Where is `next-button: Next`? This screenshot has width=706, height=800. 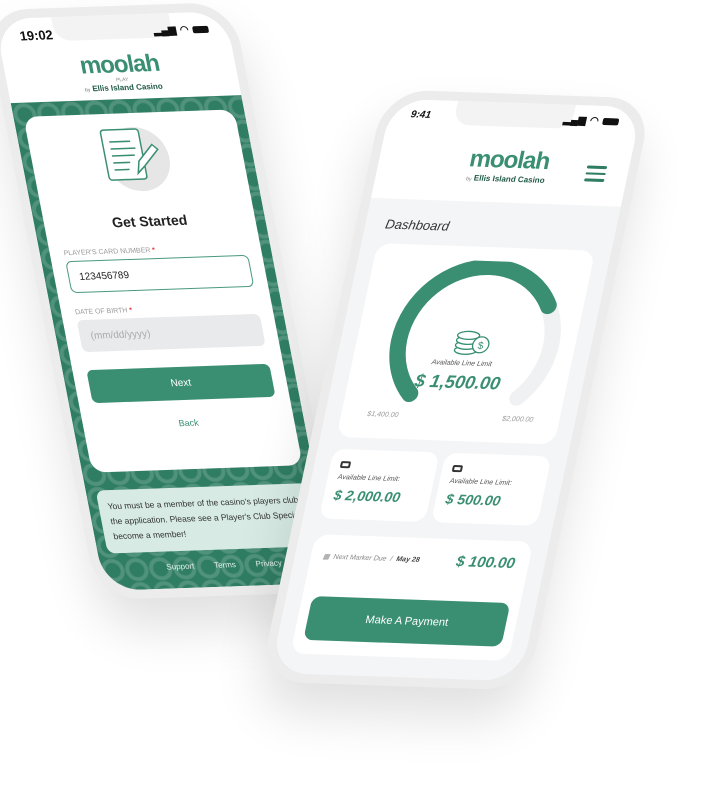
next-button: Next is located at coordinates (181, 383).